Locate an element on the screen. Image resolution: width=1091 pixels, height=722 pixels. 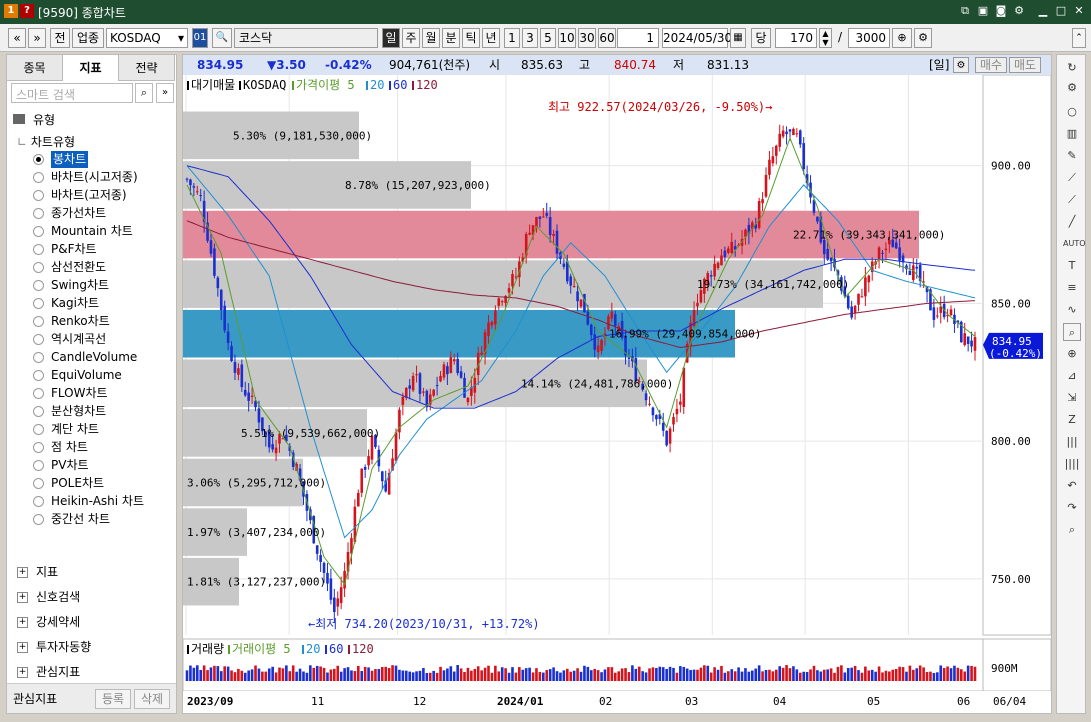
code-select-button: 01 is located at coordinates (200, 38).